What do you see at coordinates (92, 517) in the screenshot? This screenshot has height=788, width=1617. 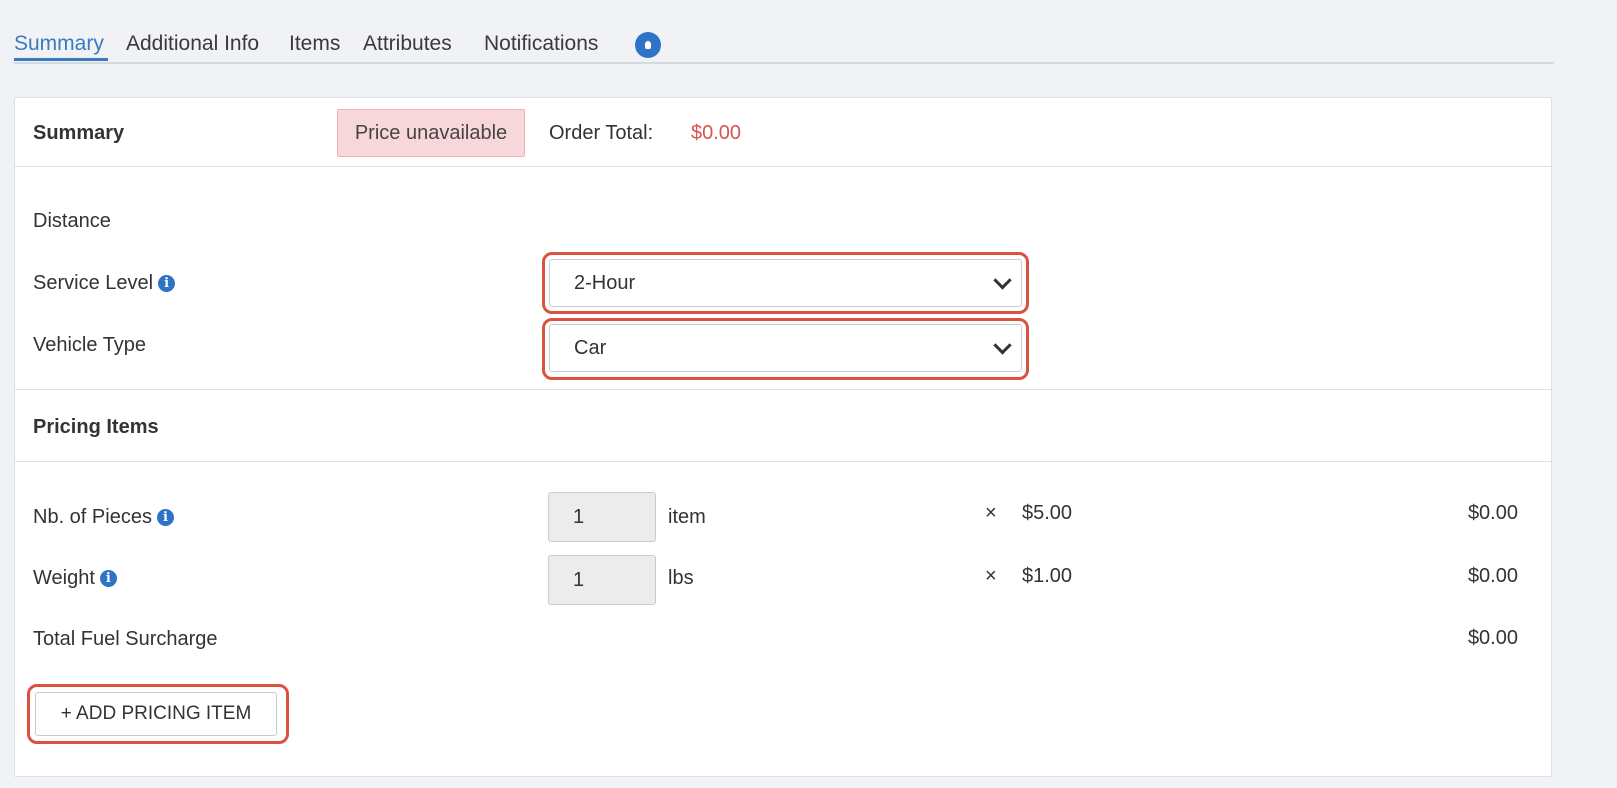 I see `pieces-label-text: Nb. of Pieces` at bounding box center [92, 517].